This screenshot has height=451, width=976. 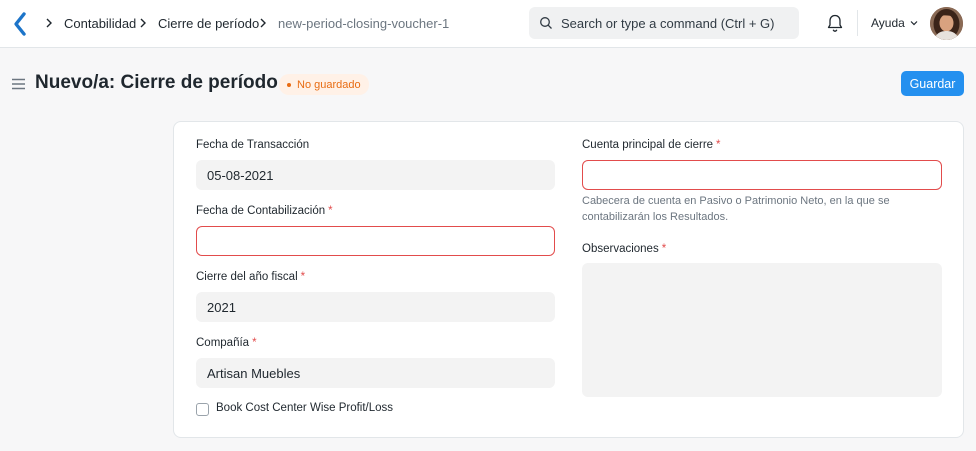 What do you see at coordinates (100, 23) in the screenshot?
I see `breadcrumb-label: Contabilidad` at bounding box center [100, 23].